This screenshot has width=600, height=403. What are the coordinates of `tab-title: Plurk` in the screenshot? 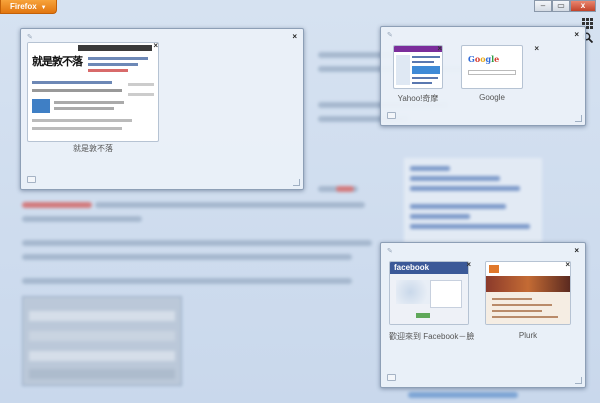 It's located at (528, 335).